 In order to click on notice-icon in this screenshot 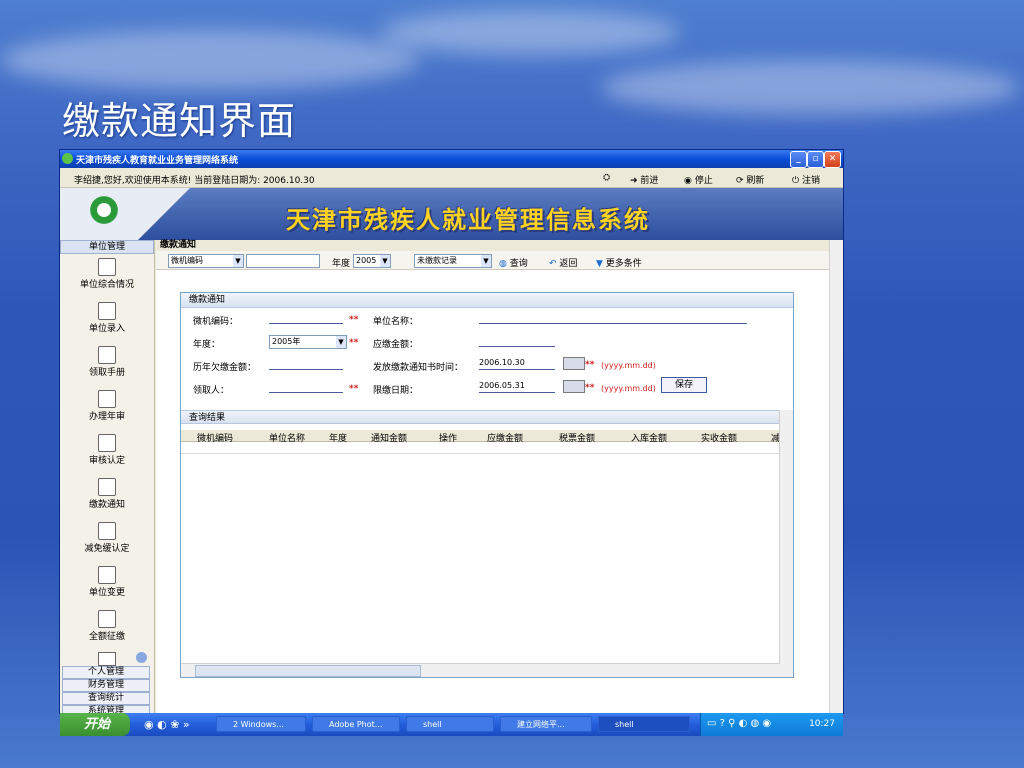, I will do `click(107, 487)`.